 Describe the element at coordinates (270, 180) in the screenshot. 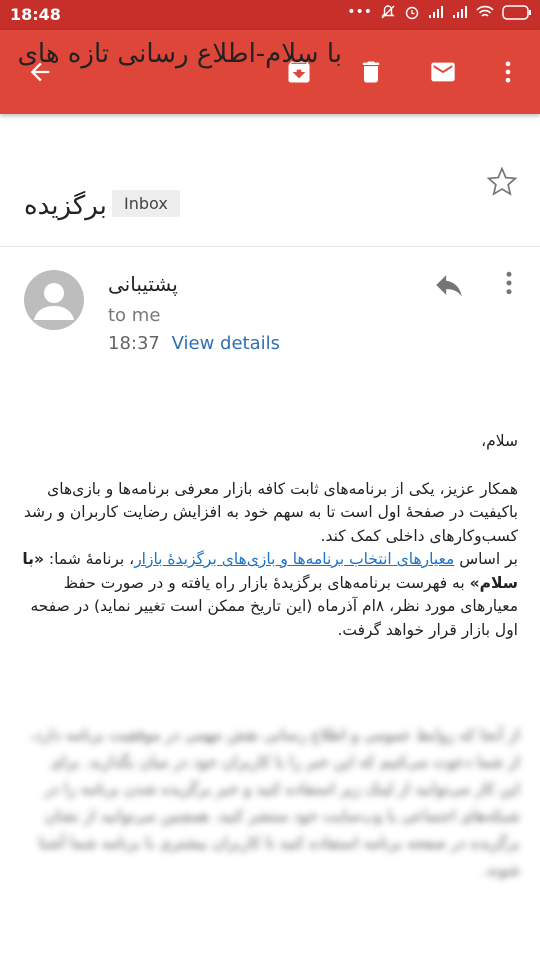

I see `subject-header` at that location.